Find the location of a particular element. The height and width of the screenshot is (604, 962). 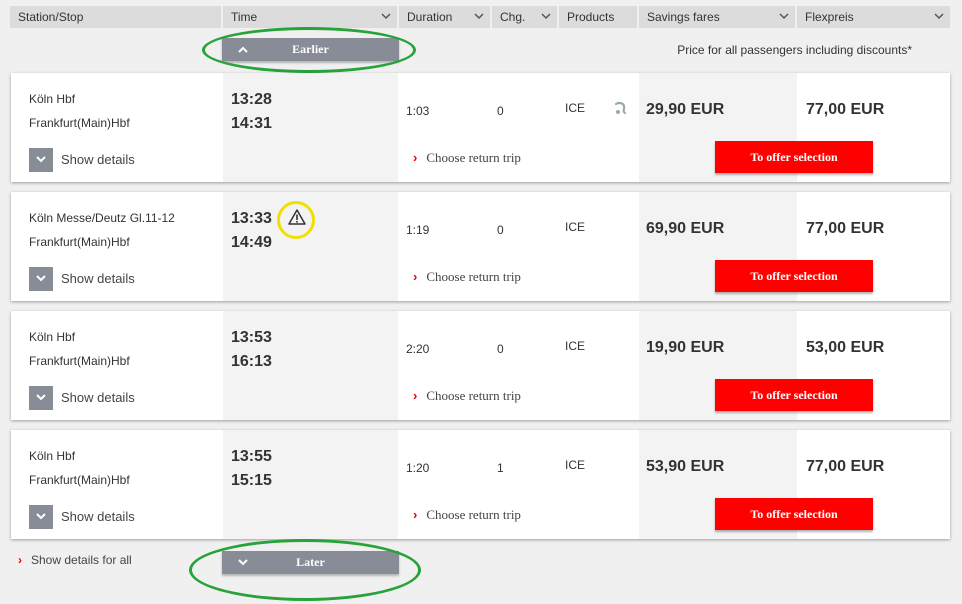

duration-value: 1:19 is located at coordinates (418, 230).